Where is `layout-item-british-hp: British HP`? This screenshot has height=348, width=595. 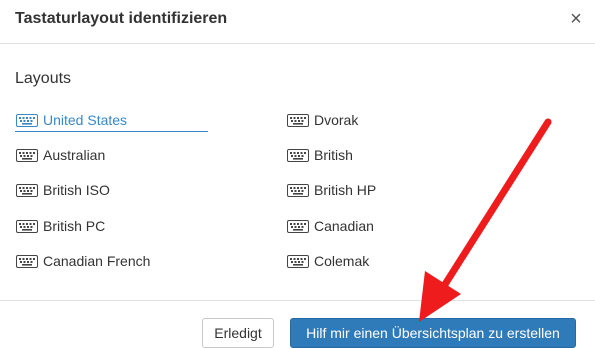
layout-item-british-hp: British HP is located at coordinates (331, 190).